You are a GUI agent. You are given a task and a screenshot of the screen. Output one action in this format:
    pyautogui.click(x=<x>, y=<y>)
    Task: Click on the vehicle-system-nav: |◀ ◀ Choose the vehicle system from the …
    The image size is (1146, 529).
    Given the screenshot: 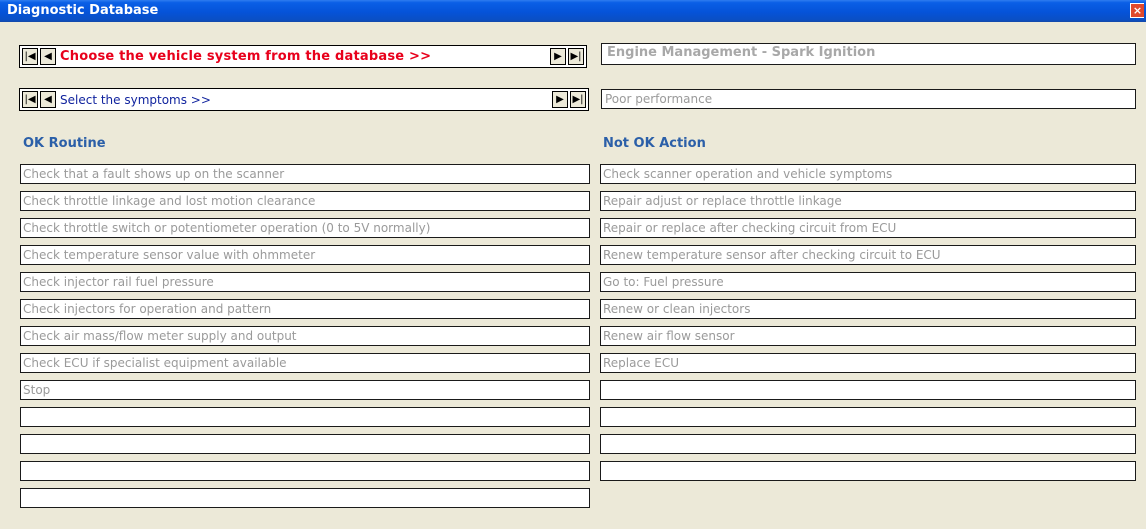 What is the action you would take?
    pyautogui.click(x=303, y=56)
    